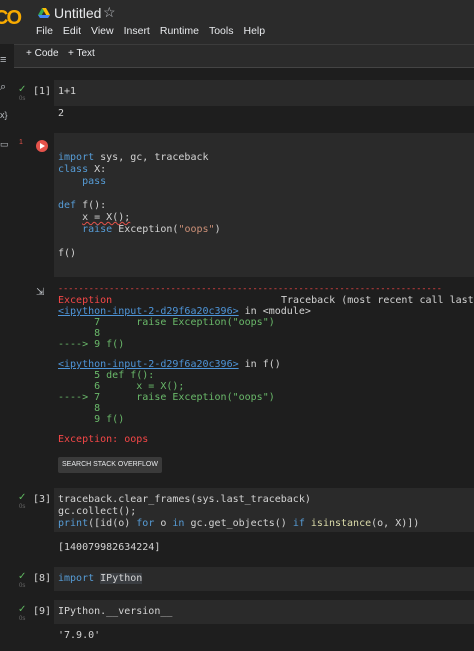 The image size is (474, 651). I want to click on menu-edit: Edit, so click(72, 31).